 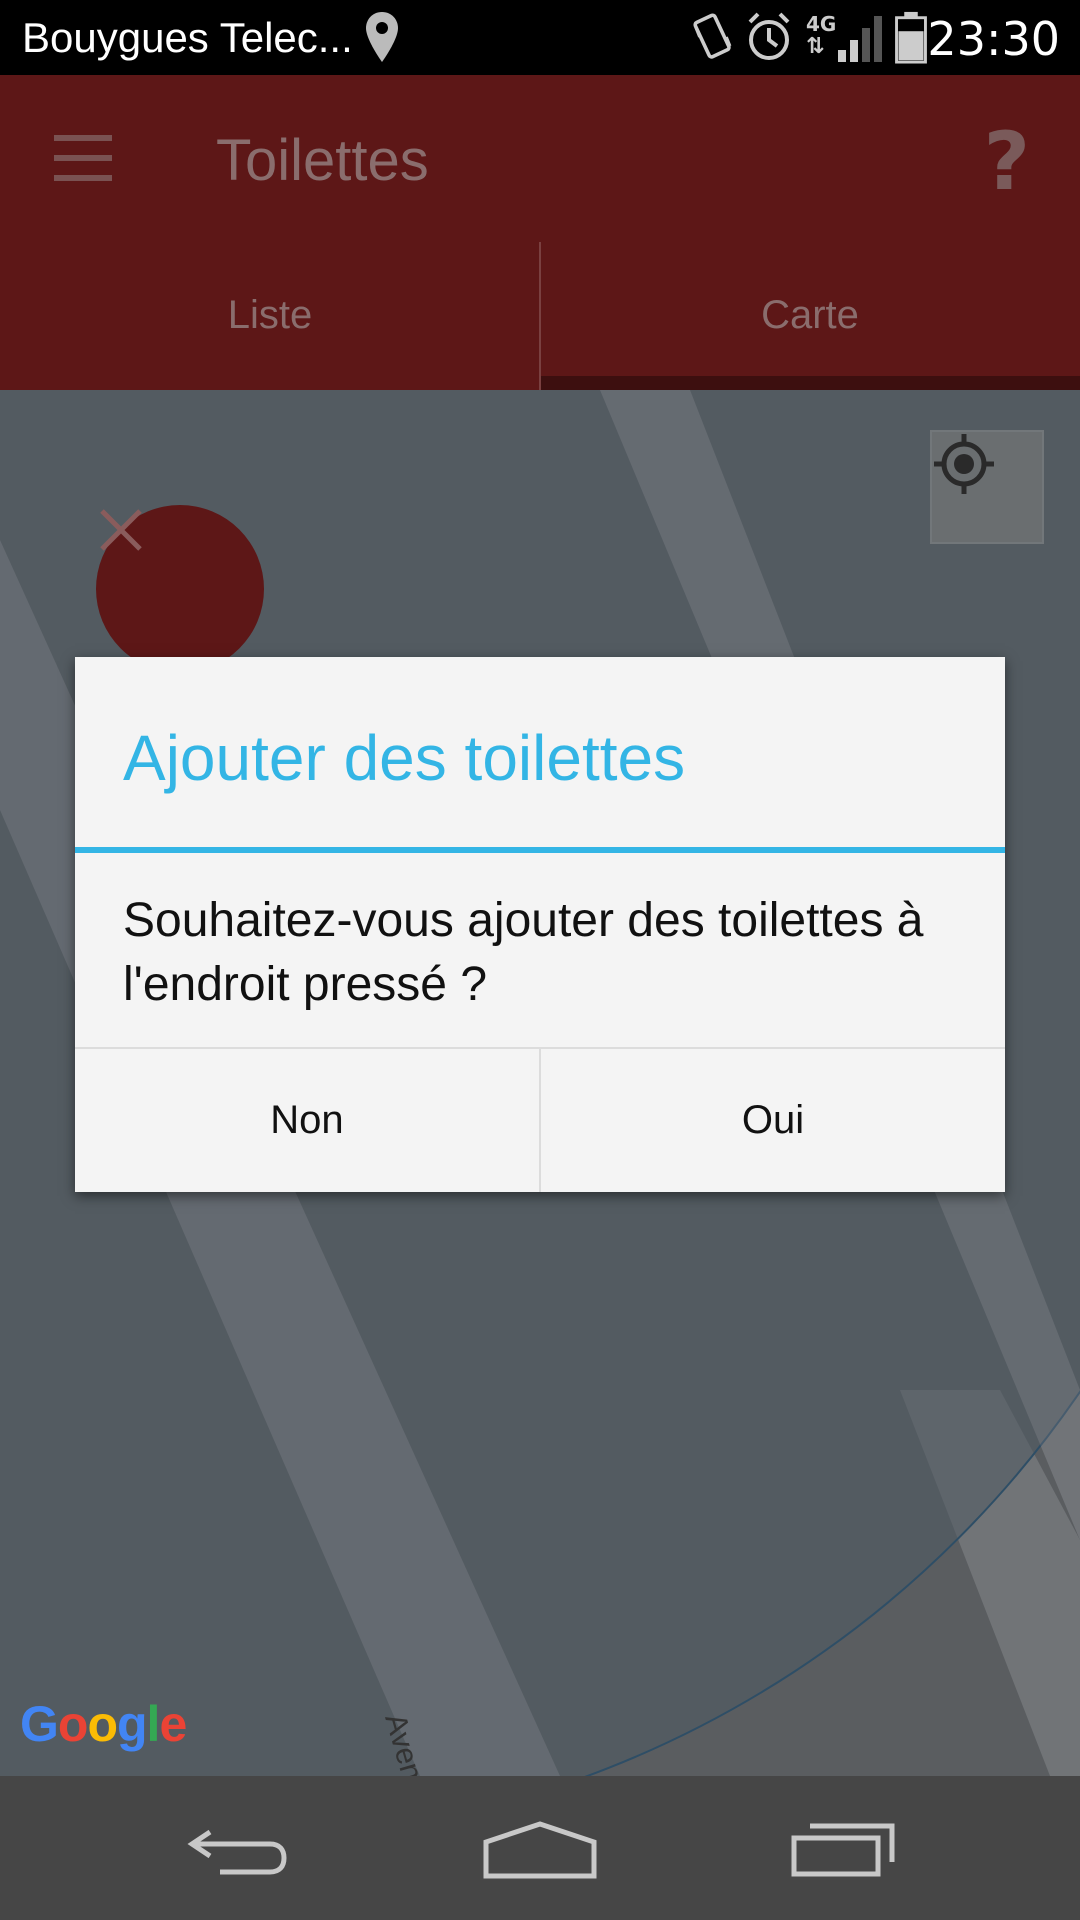 I want to click on cancel-add-button, so click(x=180, y=589).